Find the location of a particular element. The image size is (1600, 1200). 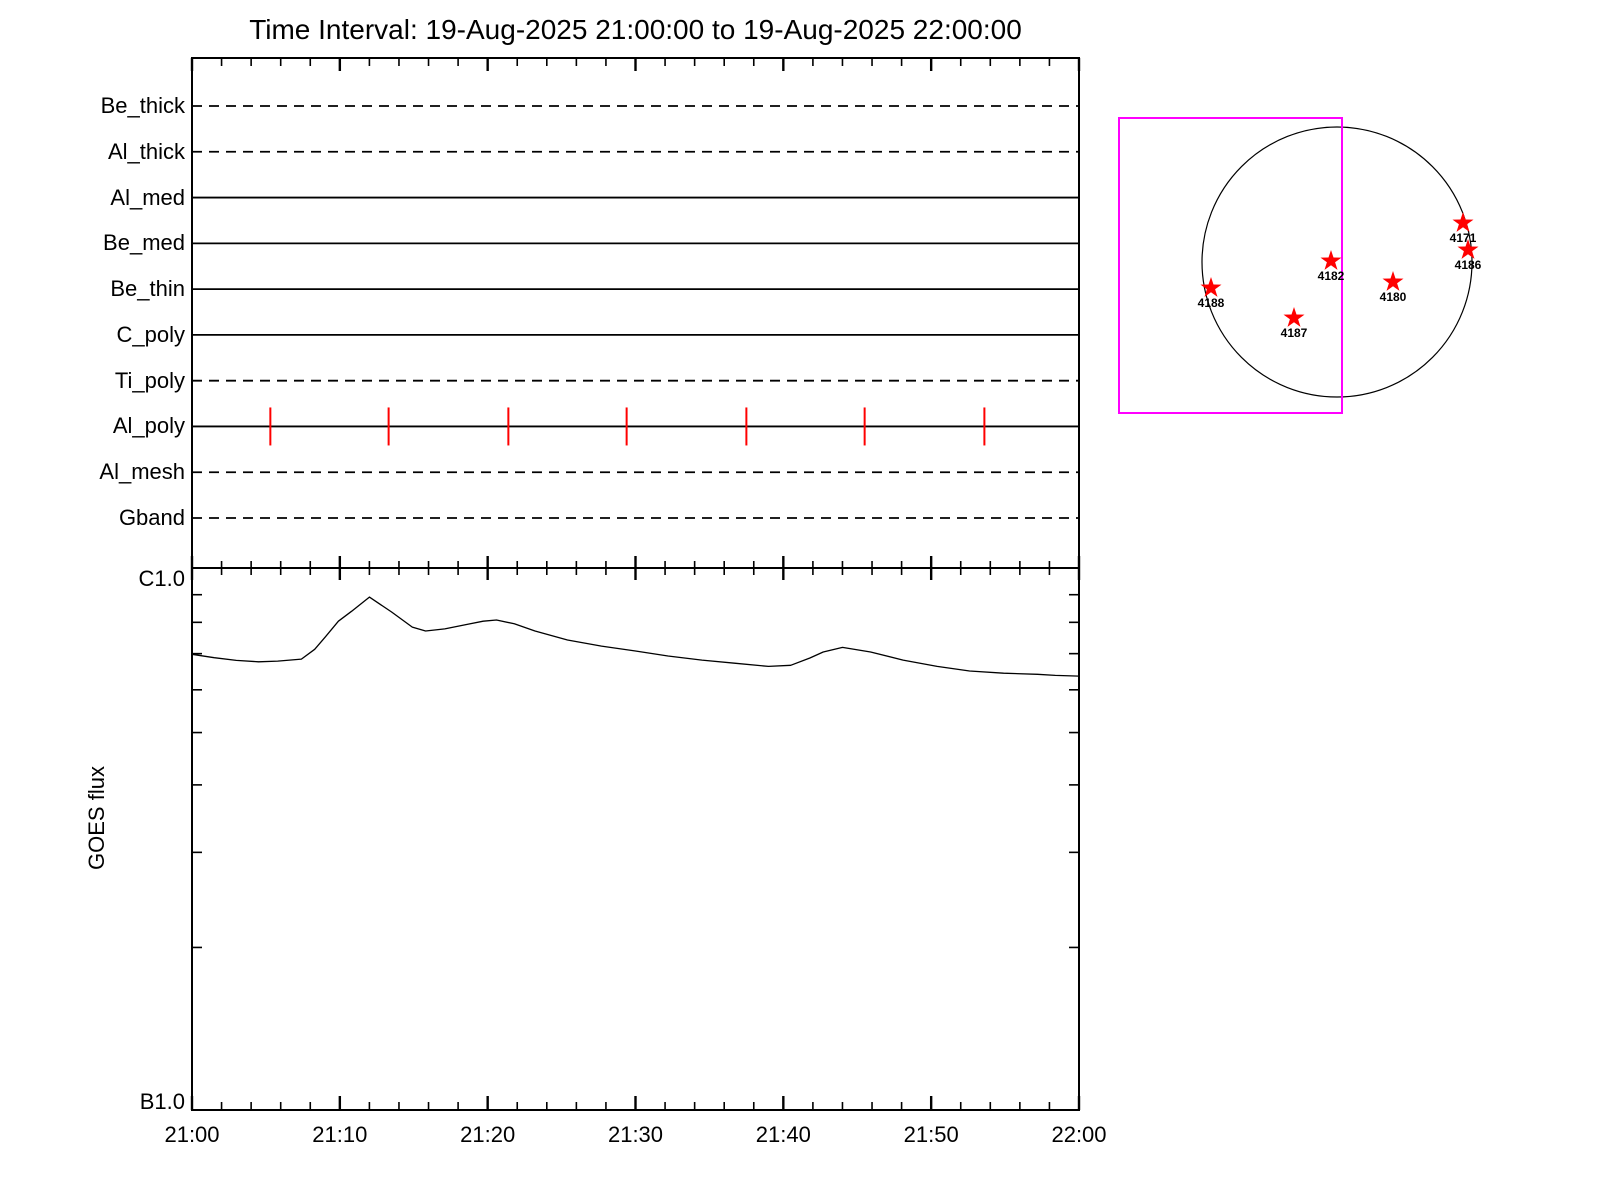

x-tick-label-2110: 21:10 is located at coordinates (340, 1134).